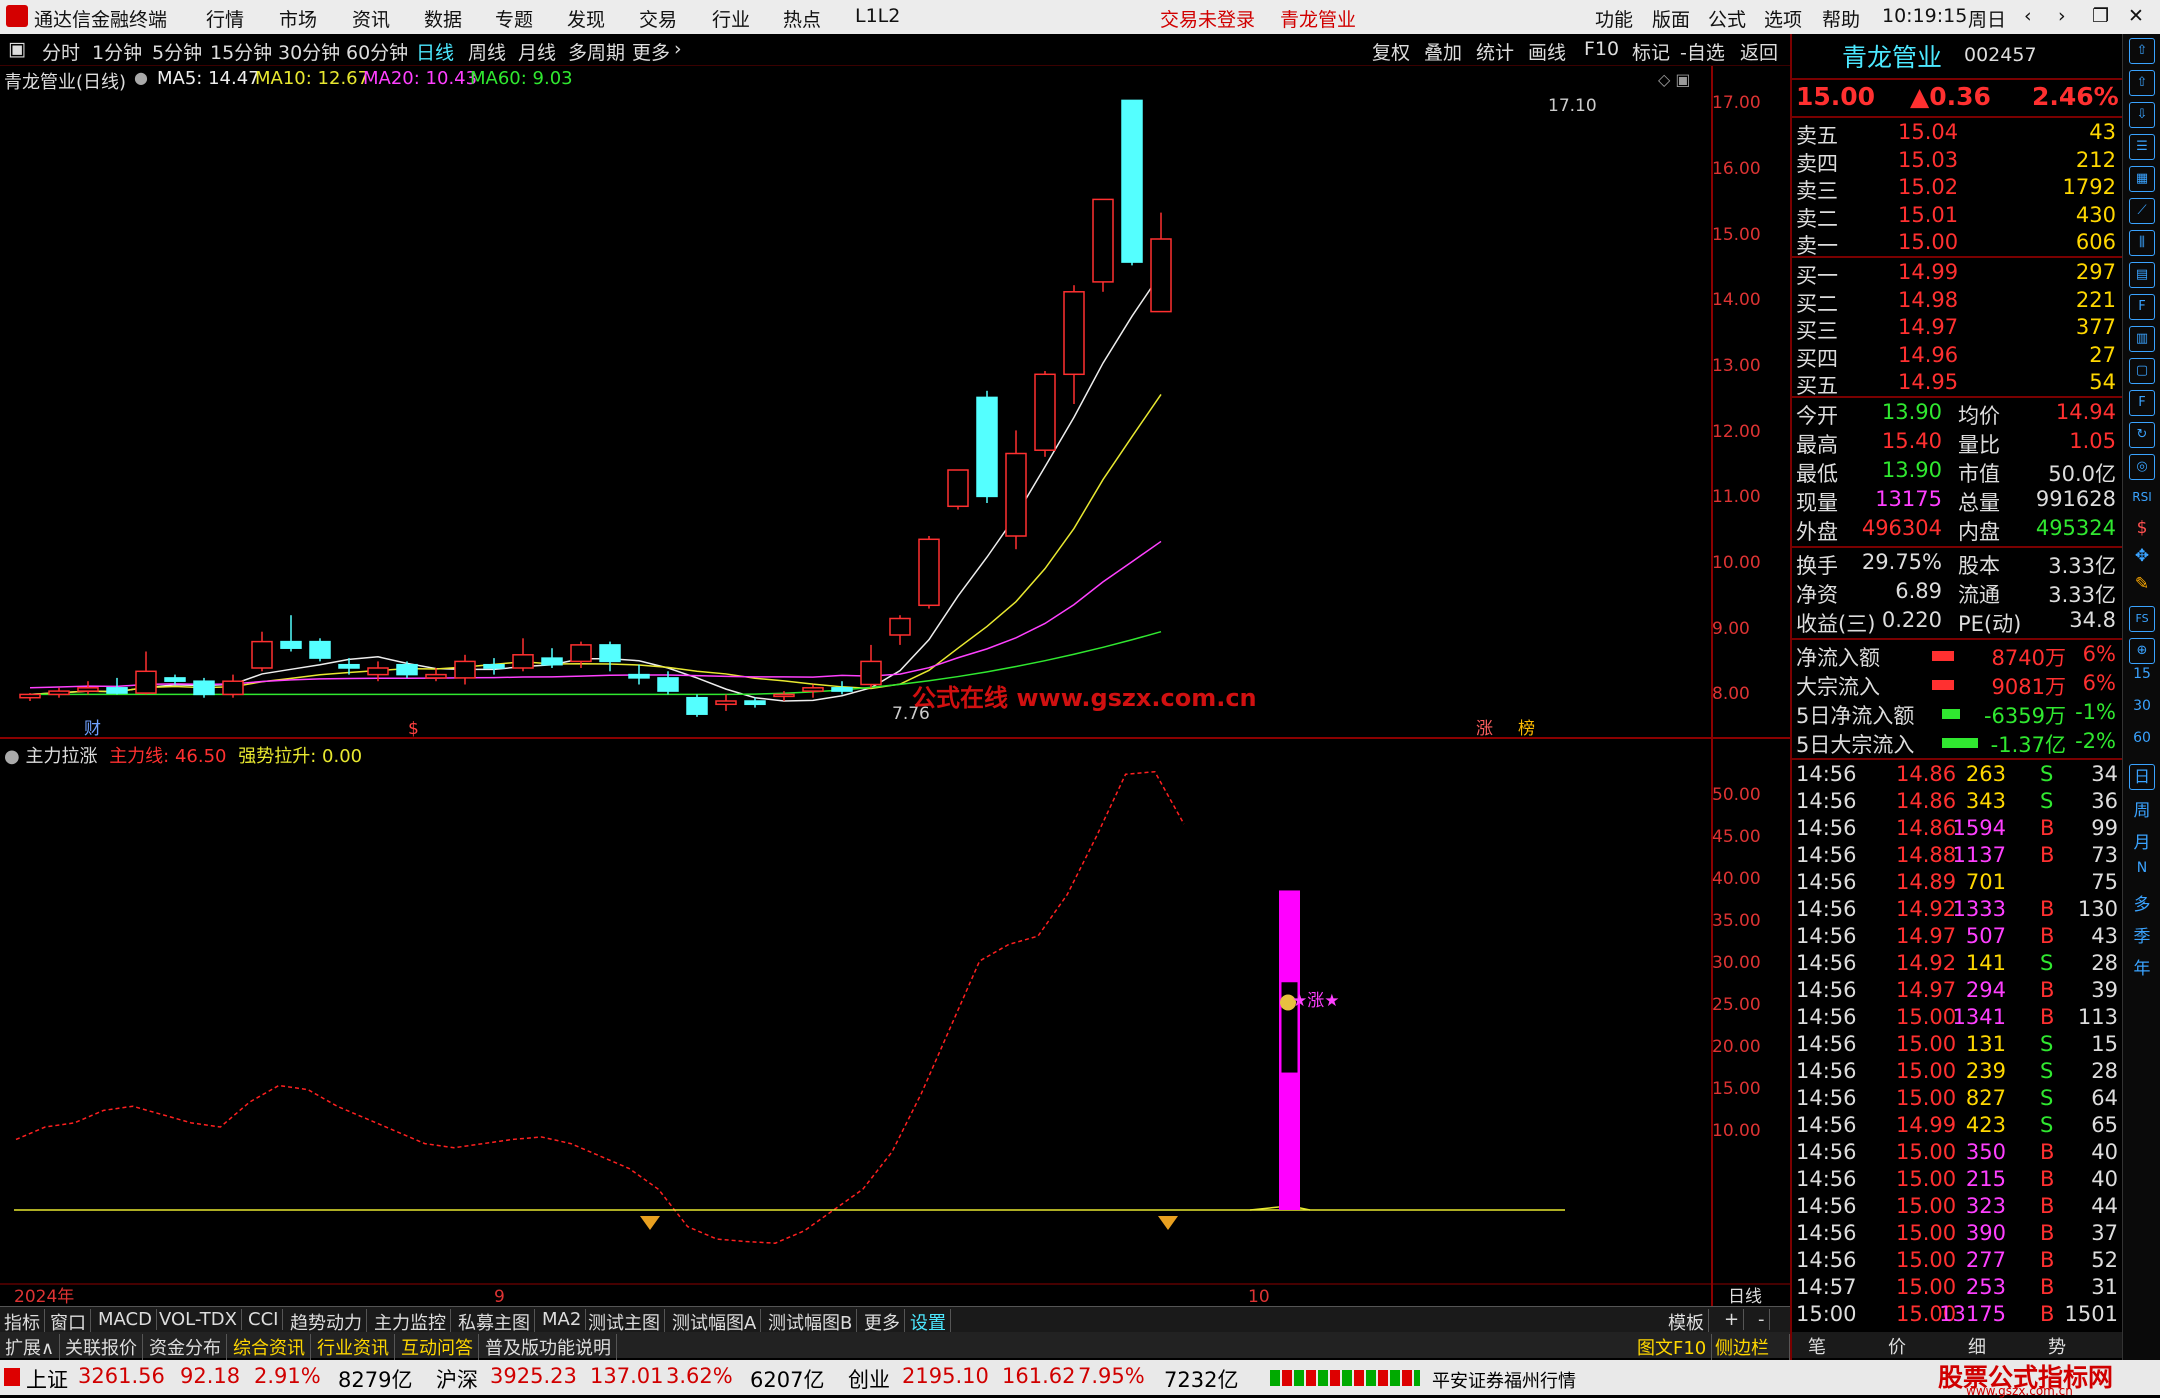  Describe the element at coordinates (1957, 1154) in the screenshot. I see `tick-row: 14:56 15.00 350 B 40` at that location.